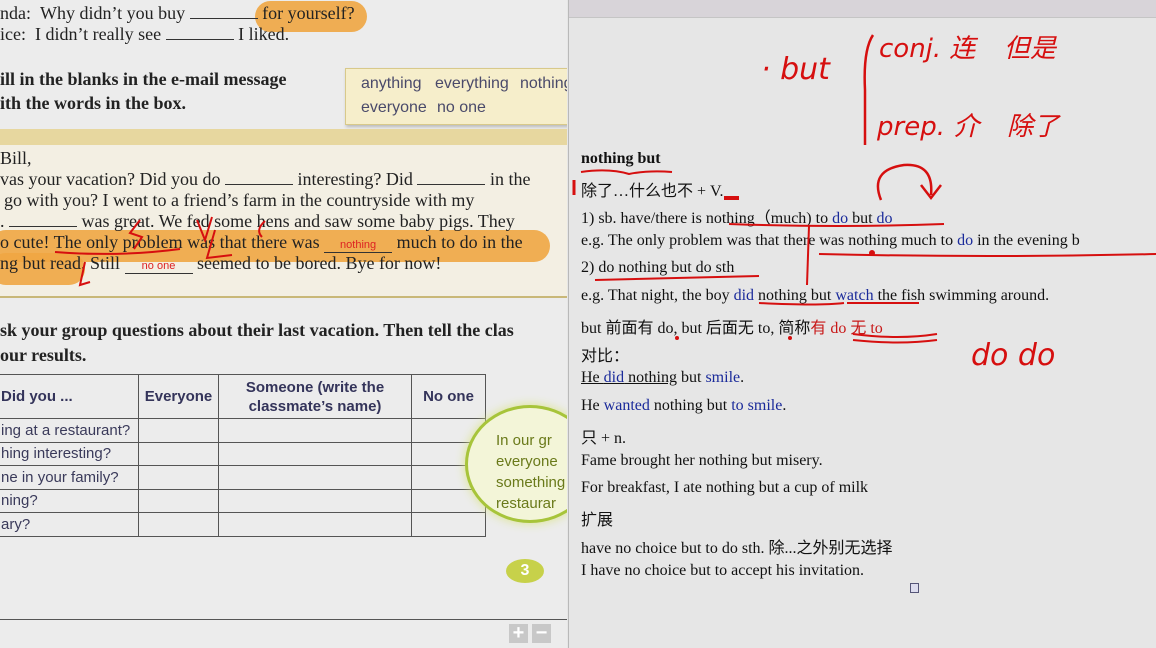  I want to click on handwritten-annotations, so click(160, 251).